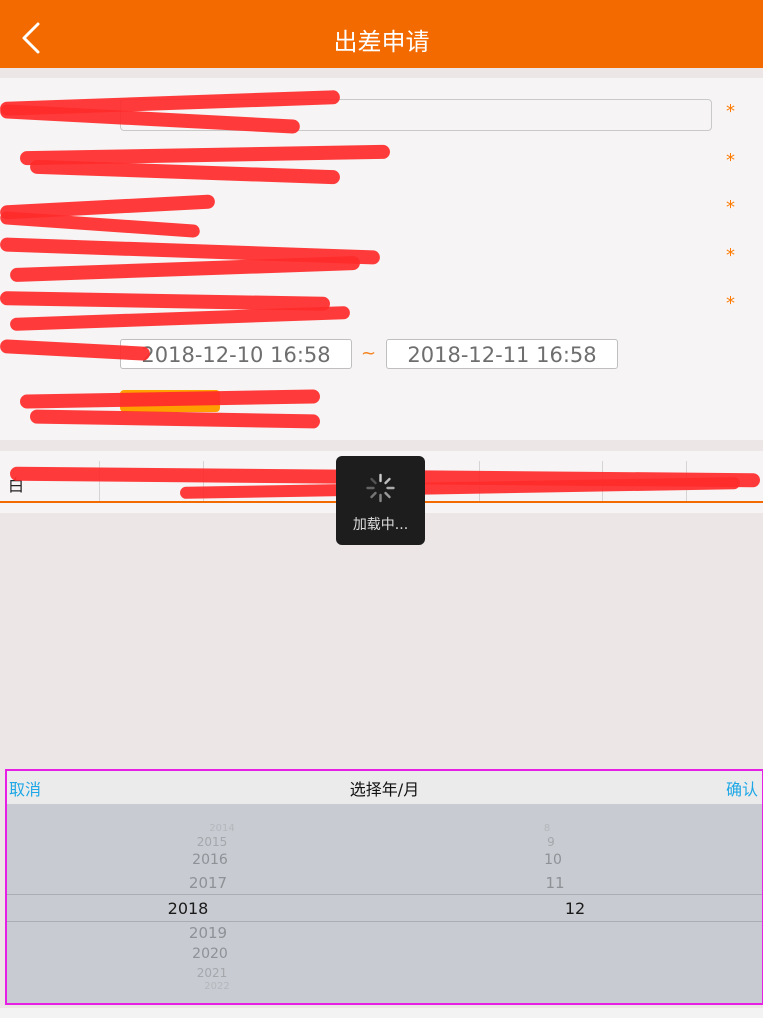 The height and width of the screenshot is (1018, 763). What do you see at coordinates (236, 354) in the screenshot?
I see `start-date-field: 2018-12-10 16:58` at bounding box center [236, 354].